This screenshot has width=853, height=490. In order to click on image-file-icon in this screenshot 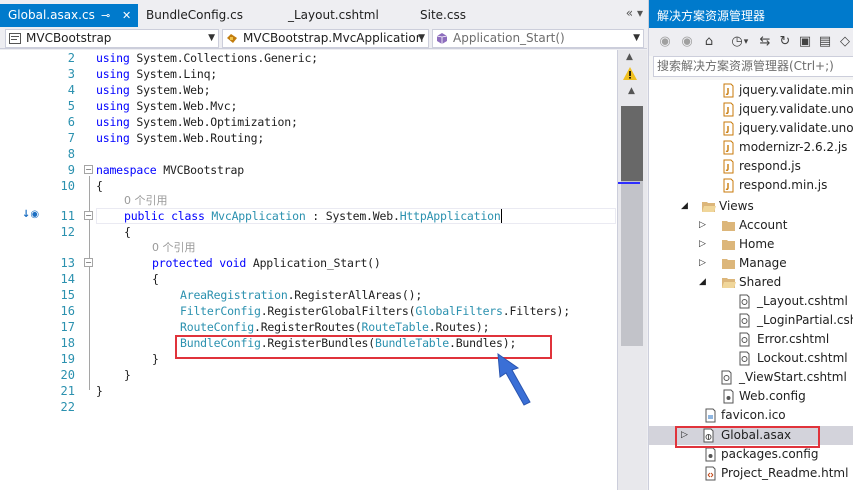, I will do `click(710, 415)`.